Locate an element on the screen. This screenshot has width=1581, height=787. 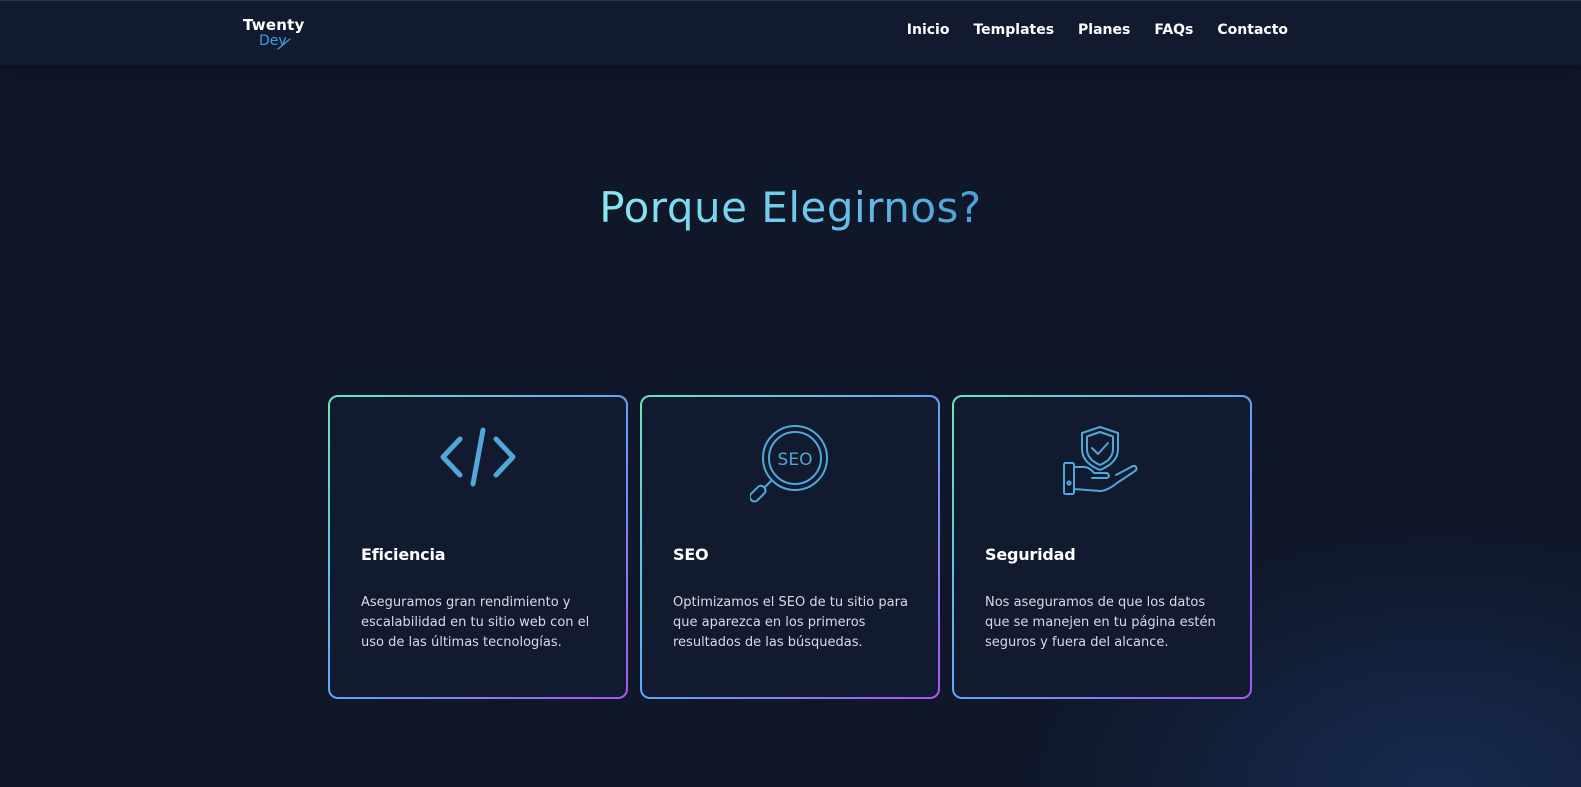
section-title-text: Porque Elegirnos? is located at coordinates (790, 207).